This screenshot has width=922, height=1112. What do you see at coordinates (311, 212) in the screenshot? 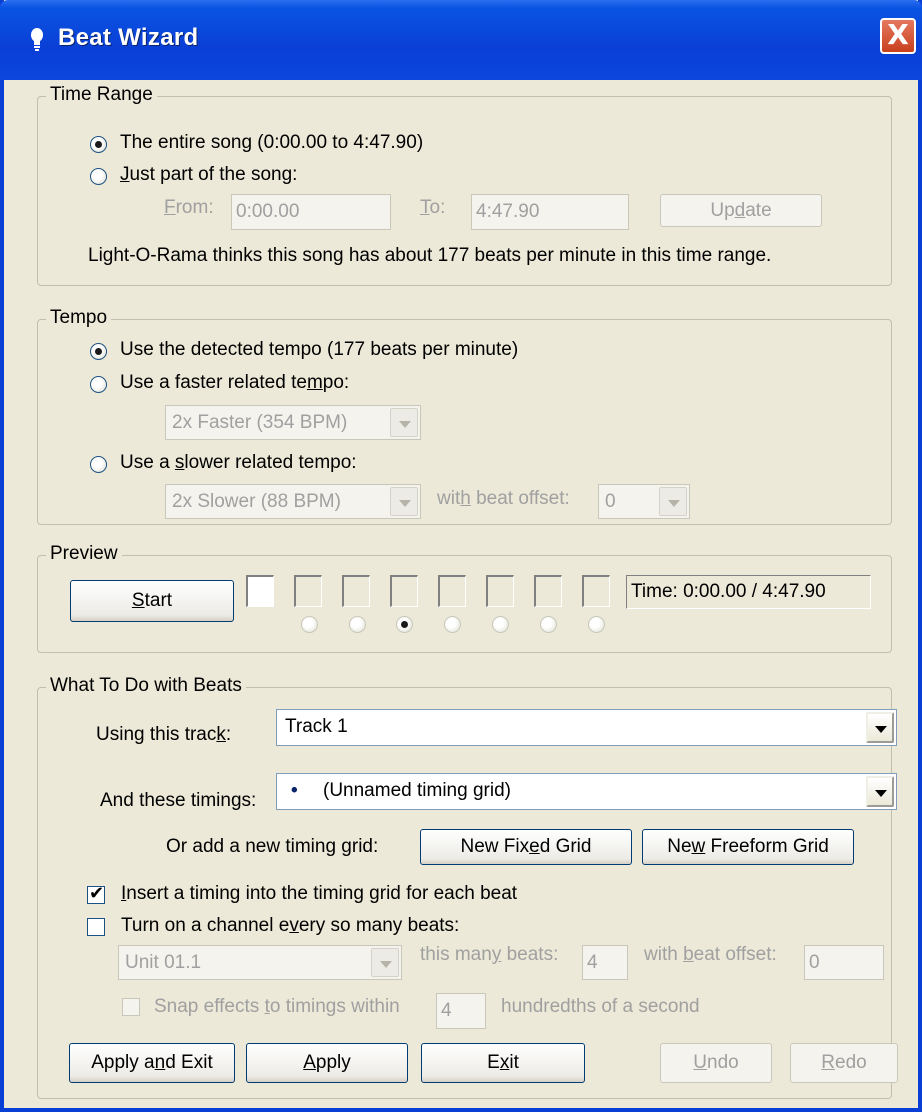
I see `from-input: 0:00.00` at bounding box center [311, 212].